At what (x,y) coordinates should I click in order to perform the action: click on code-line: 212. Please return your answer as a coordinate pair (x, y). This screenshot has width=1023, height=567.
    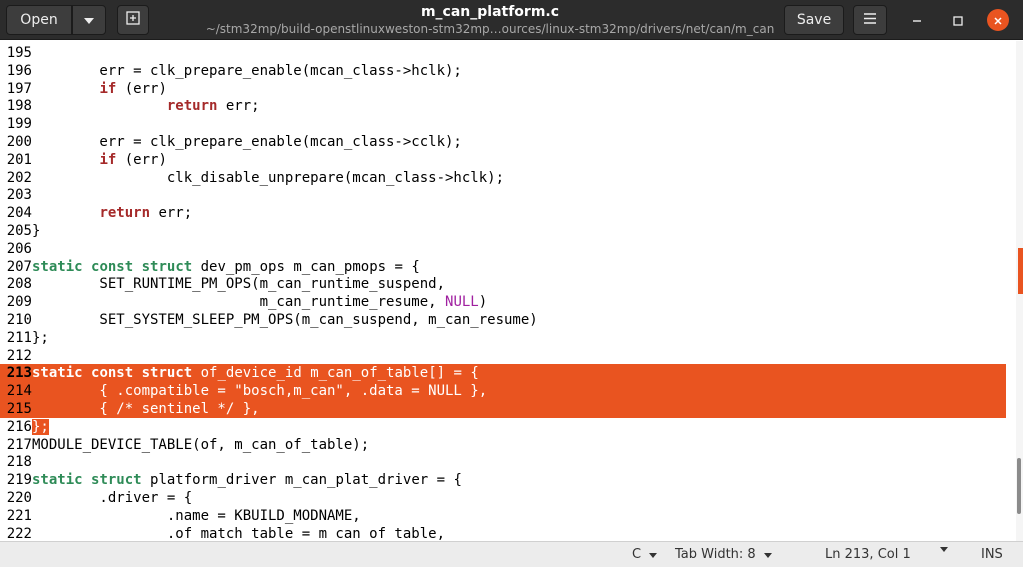
    Looking at the image, I should click on (503, 356).